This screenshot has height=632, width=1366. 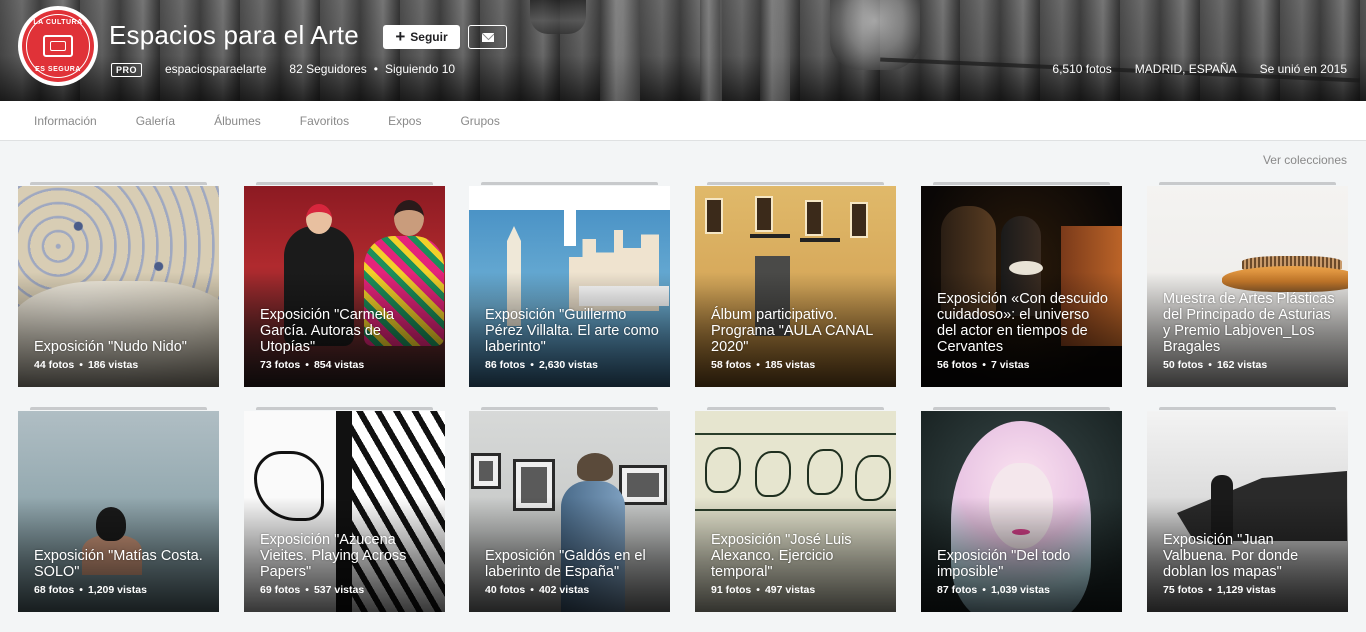 What do you see at coordinates (404, 121) in the screenshot?
I see `tab-expos: Expos` at bounding box center [404, 121].